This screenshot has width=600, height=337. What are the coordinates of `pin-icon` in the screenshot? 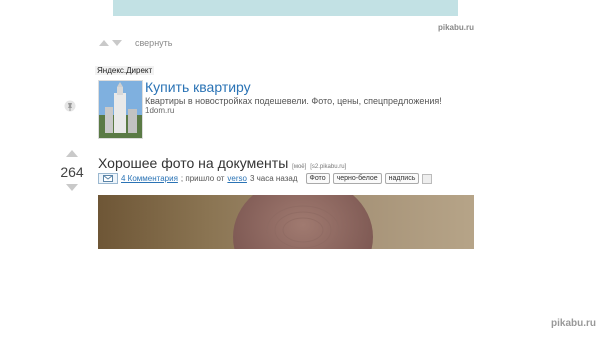 It's located at (70, 105).